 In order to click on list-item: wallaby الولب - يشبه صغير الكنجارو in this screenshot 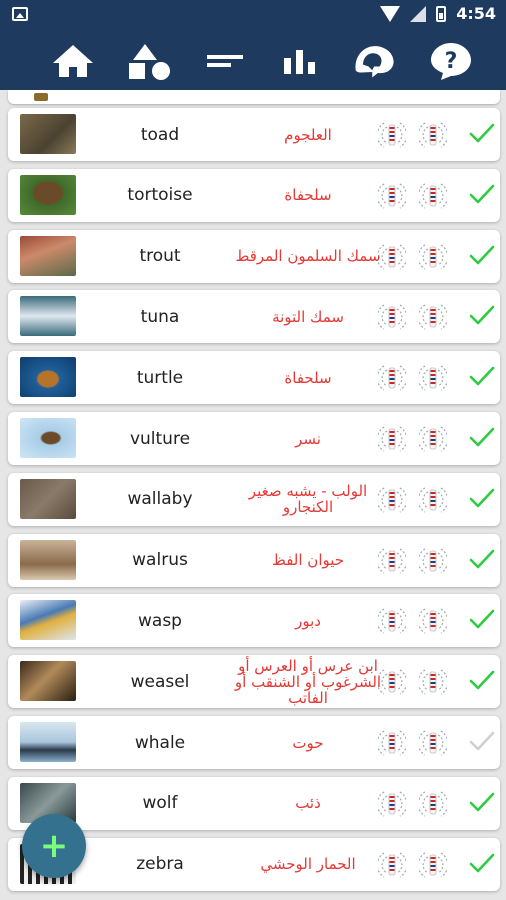, I will do `click(254, 499)`.